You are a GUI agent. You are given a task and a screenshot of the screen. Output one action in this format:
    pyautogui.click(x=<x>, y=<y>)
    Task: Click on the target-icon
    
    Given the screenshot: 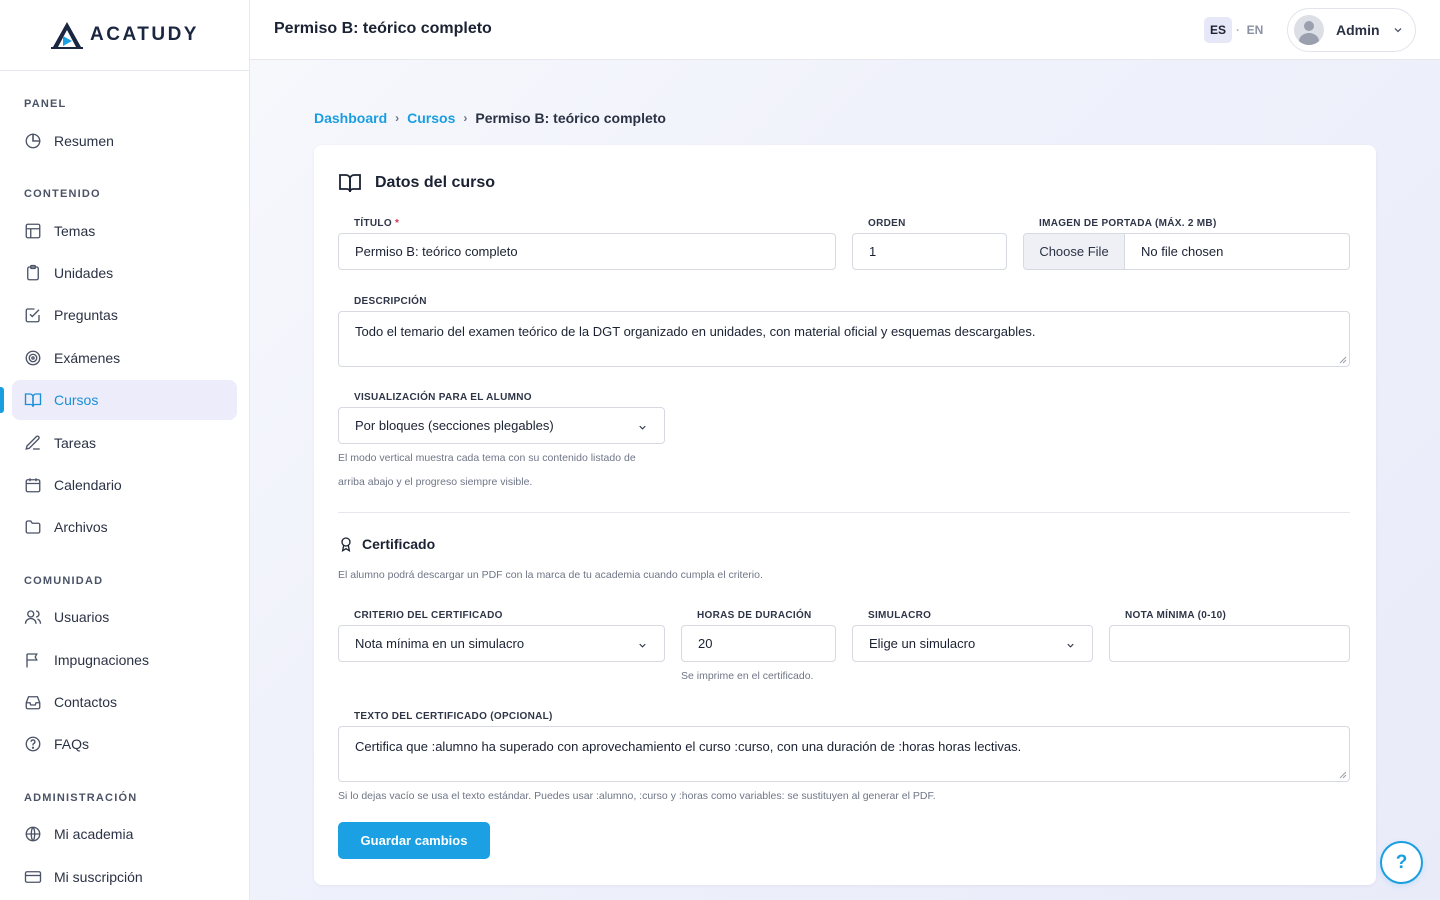 What is the action you would take?
    pyautogui.click(x=33, y=358)
    